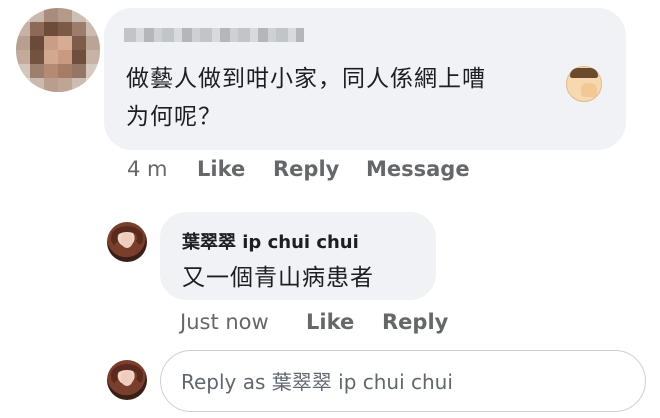 This screenshot has width=660, height=418. Describe the element at coordinates (127, 242) in the screenshot. I see `reply-author-avatar` at that location.